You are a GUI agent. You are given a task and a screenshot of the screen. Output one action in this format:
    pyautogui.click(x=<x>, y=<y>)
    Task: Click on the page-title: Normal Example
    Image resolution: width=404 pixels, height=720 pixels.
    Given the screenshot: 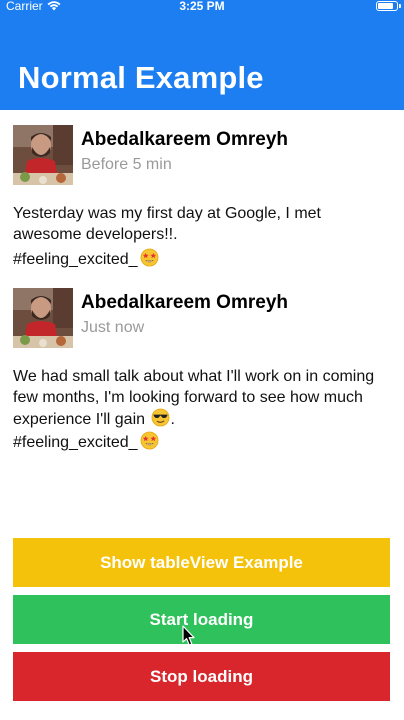 What is the action you would take?
    pyautogui.click(x=141, y=77)
    